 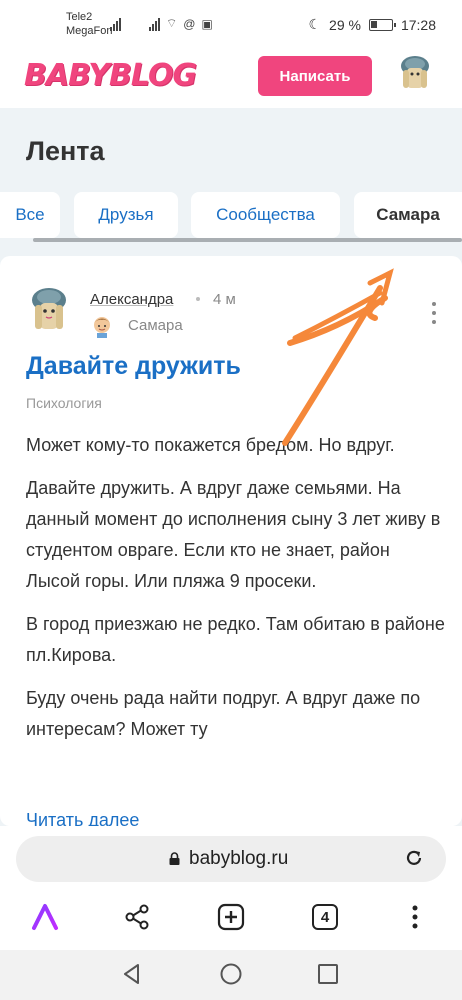 What do you see at coordinates (49, 311) in the screenshot?
I see `author-avatar` at bounding box center [49, 311].